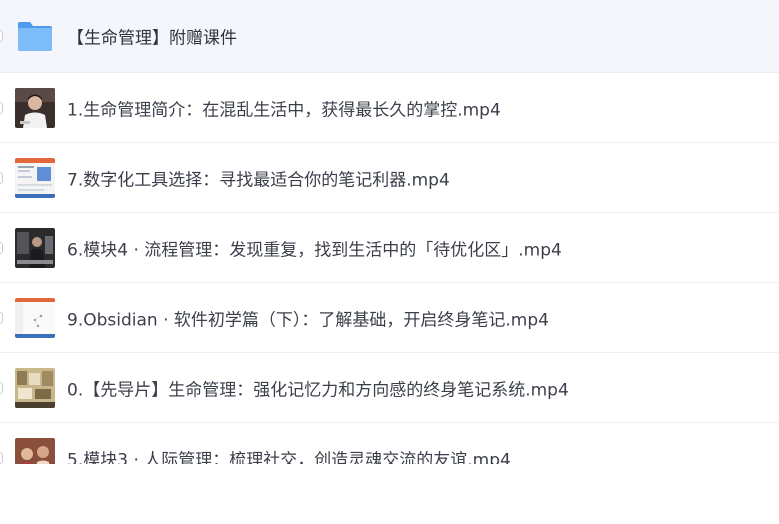  Describe the element at coordinates (389, 36) in the screenshot. I see `file-row-folder: 【生命管理】附赠课件` at that location.